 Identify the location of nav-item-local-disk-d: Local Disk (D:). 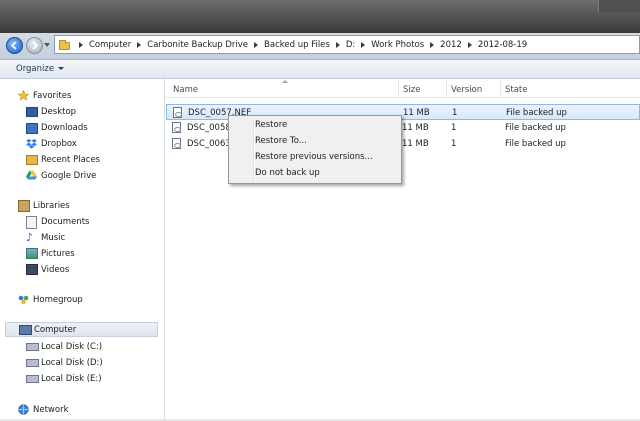
(82, 362).